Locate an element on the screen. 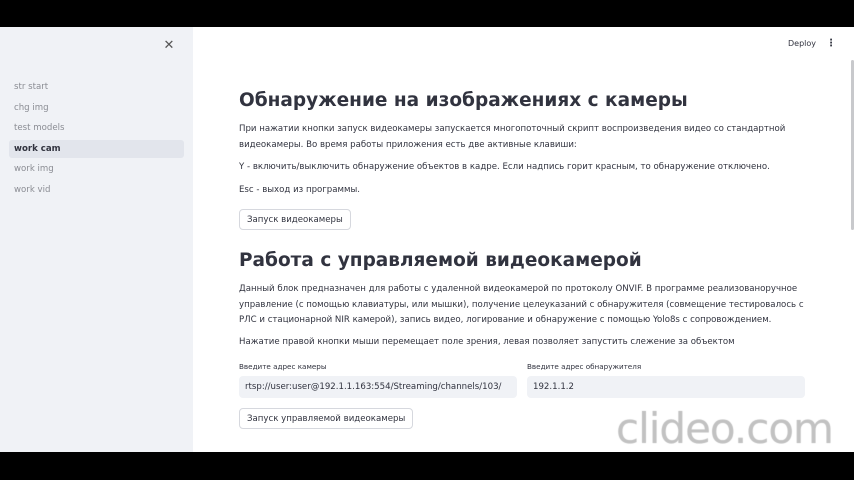 This screenshot has width=854, height=480. deploy-button: Deploy is located at coordinates (802, 43).